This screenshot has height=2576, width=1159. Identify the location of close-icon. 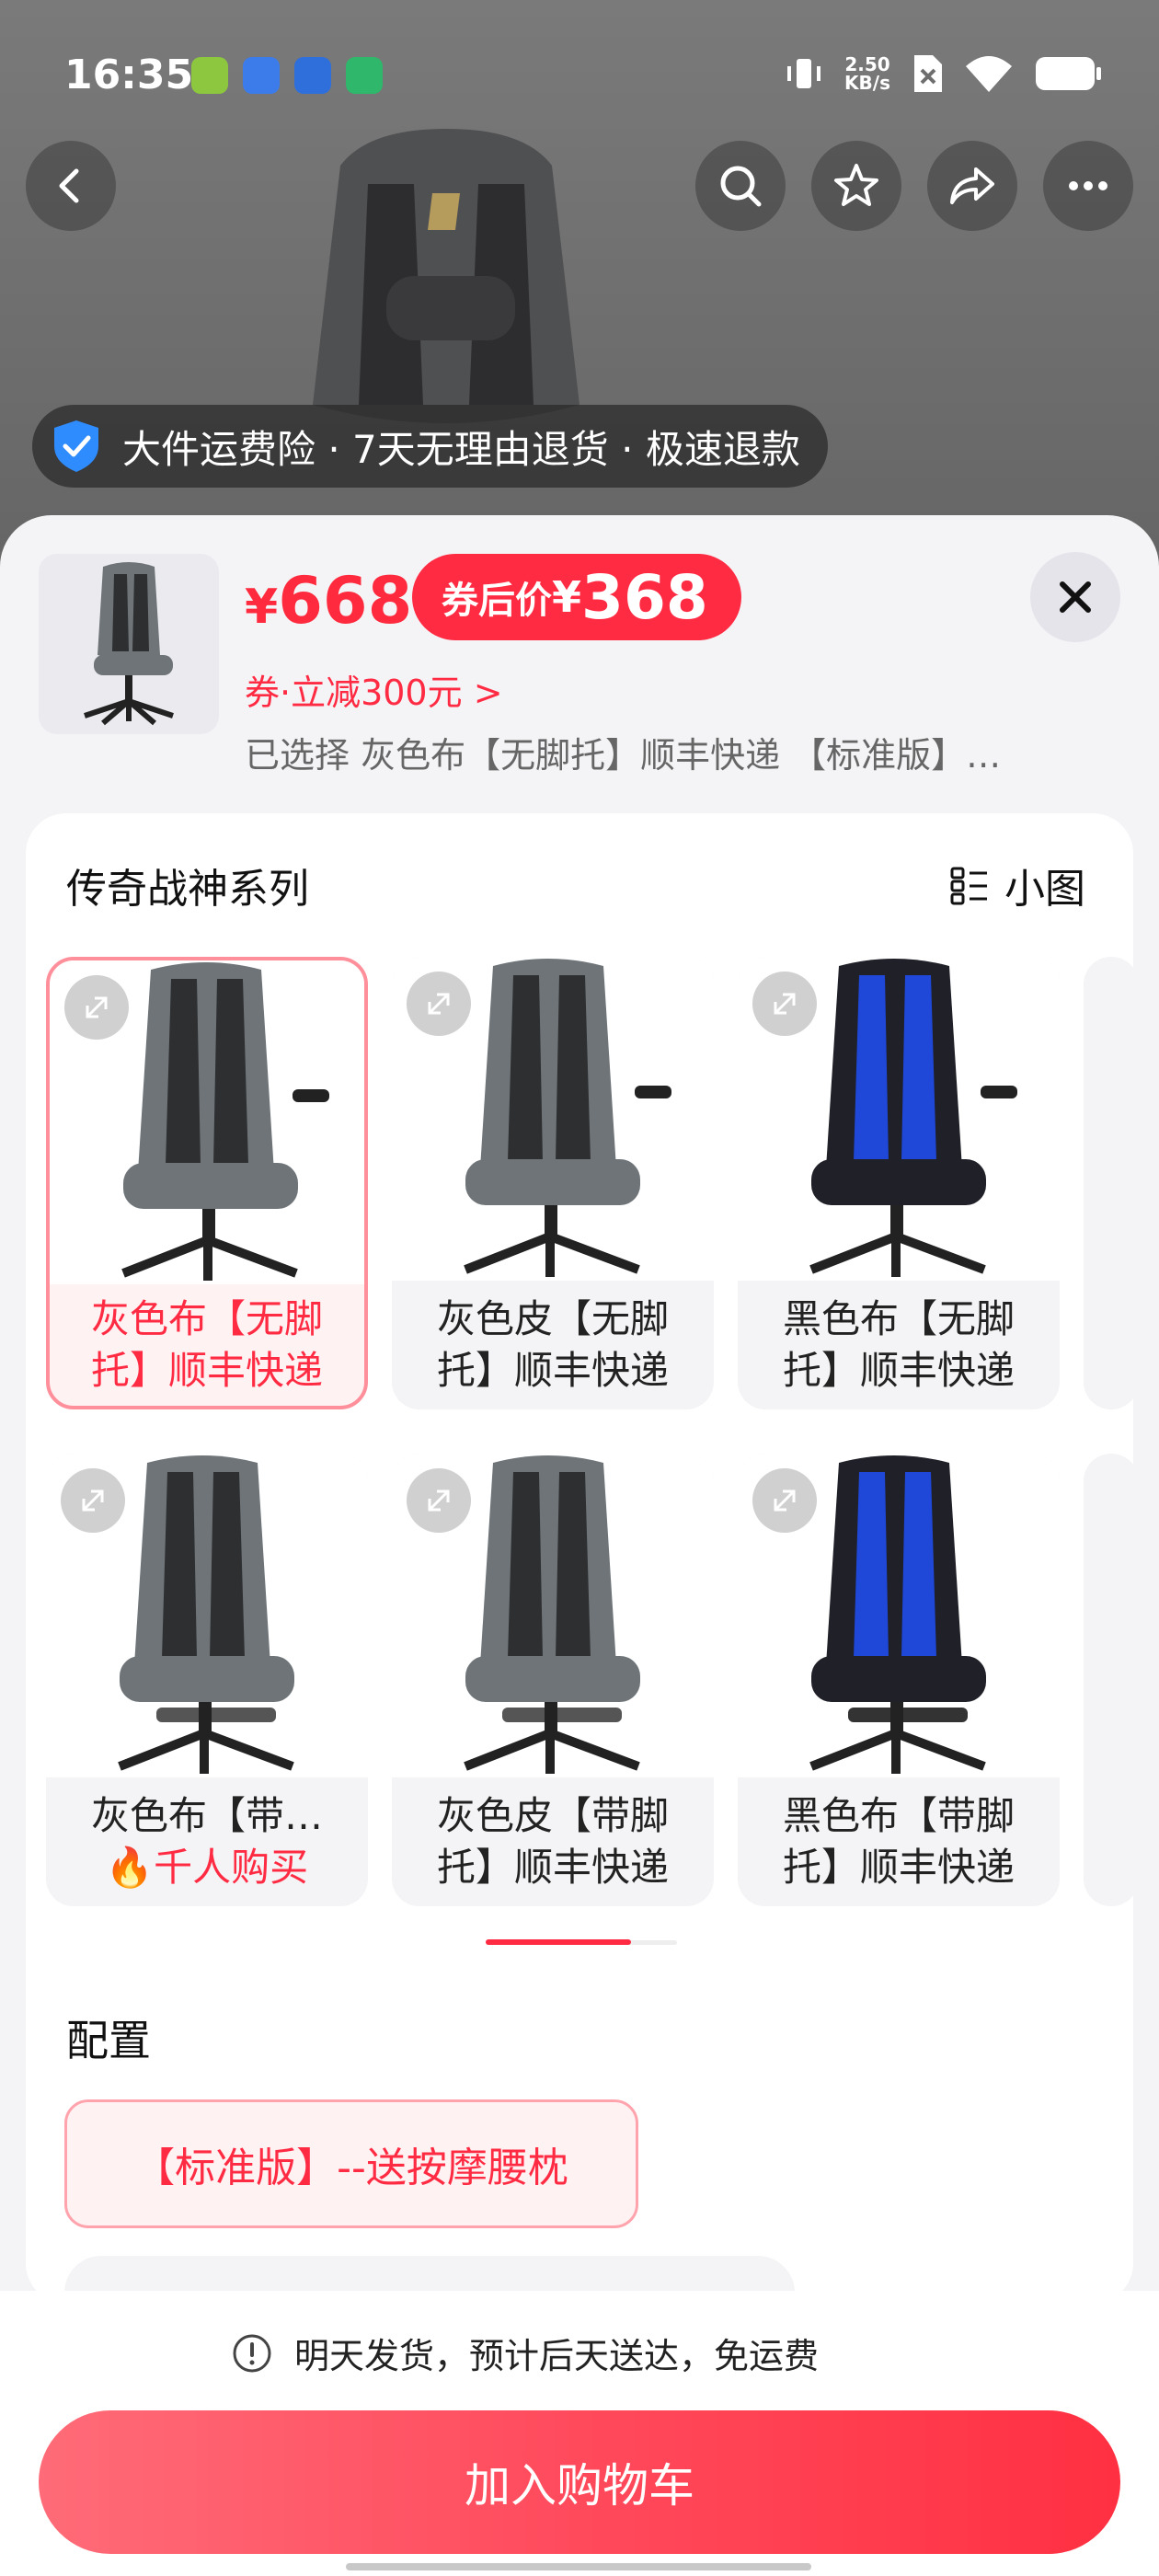
(1075, 597).